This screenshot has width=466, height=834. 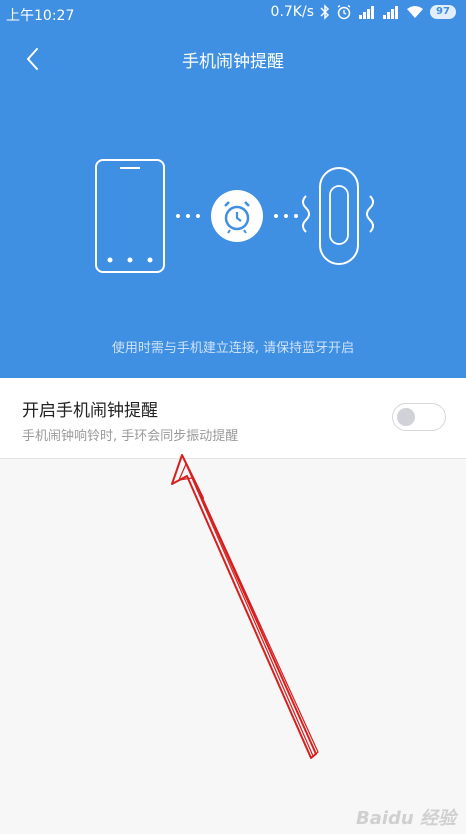 I want to click on wifi-icon, so click(x=415, y=12).